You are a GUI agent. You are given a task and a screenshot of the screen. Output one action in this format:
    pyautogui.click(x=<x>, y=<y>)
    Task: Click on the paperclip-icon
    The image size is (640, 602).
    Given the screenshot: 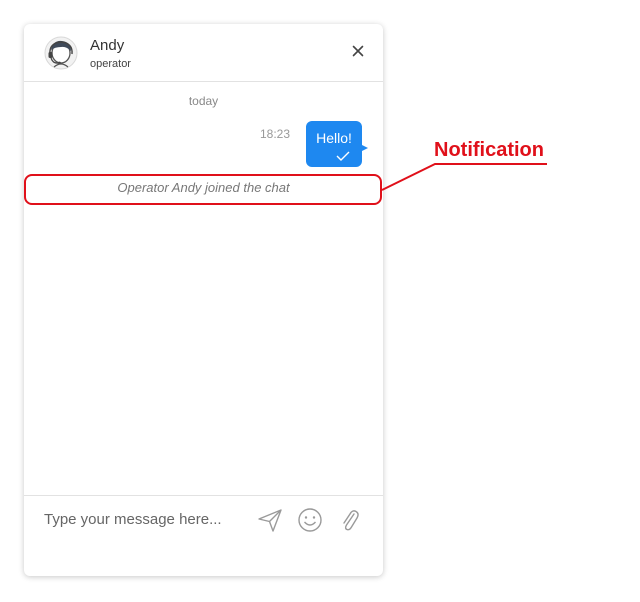 What is the action you would take?
    pyautogui.click(x=350, y=520)
    